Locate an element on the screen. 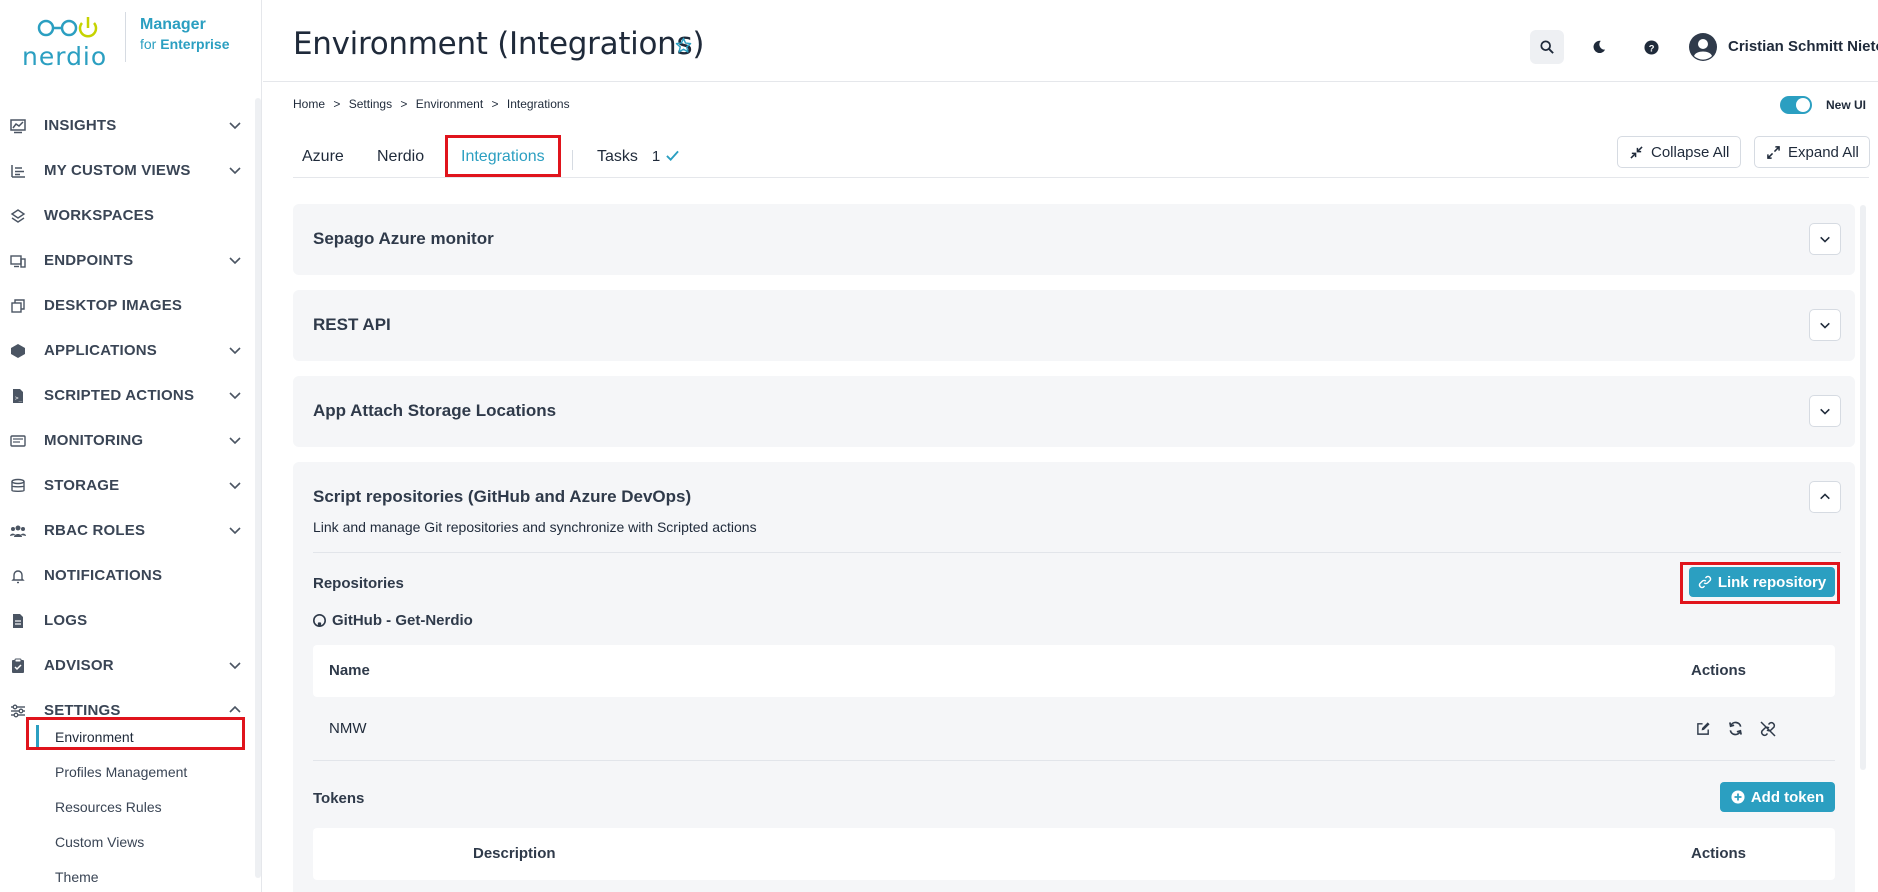 The image size is (1878, 892). sidebar-item-label: MY CUSTOM VIEWS is located at coordinates (117, 170).